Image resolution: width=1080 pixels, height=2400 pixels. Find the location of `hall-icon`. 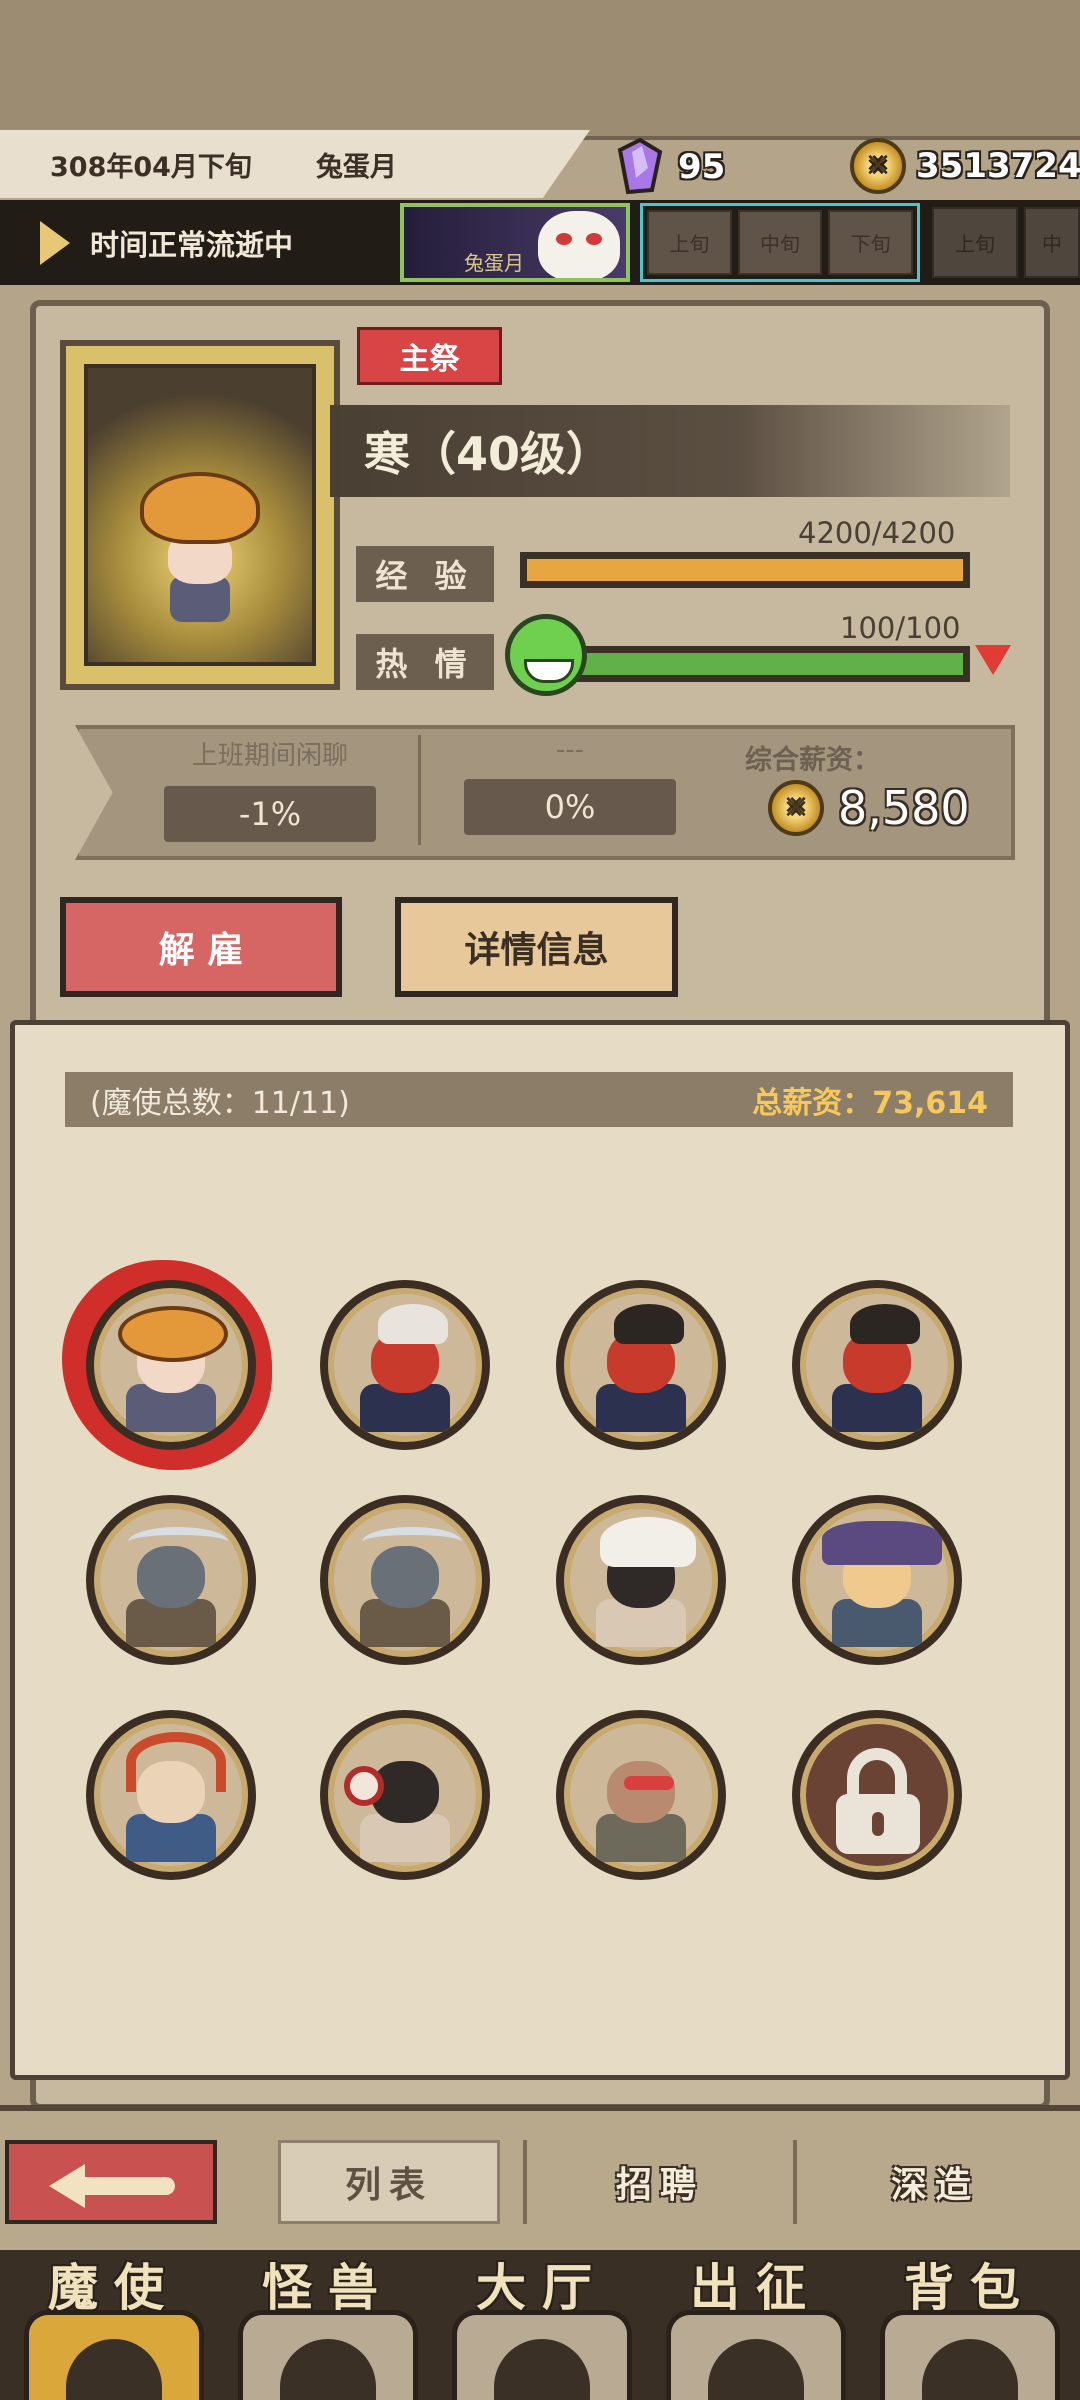

hall-icon is located at coordinates (542, 2355).